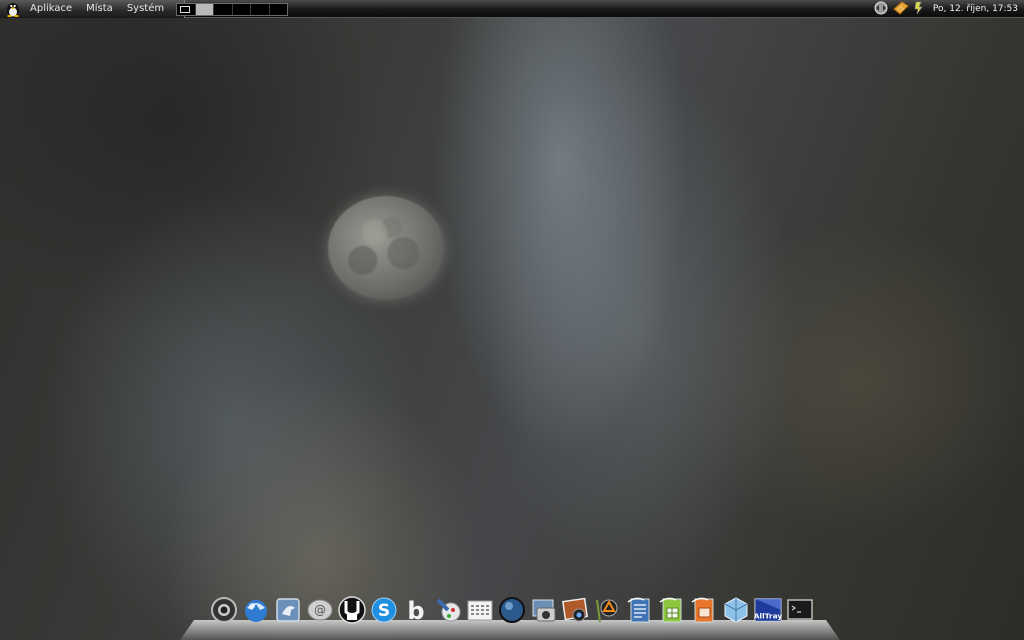  What do you see at coordinates (672, 610) in the screenshot?
I see `spreadsheet-icon` at bounding box center [672, 610].